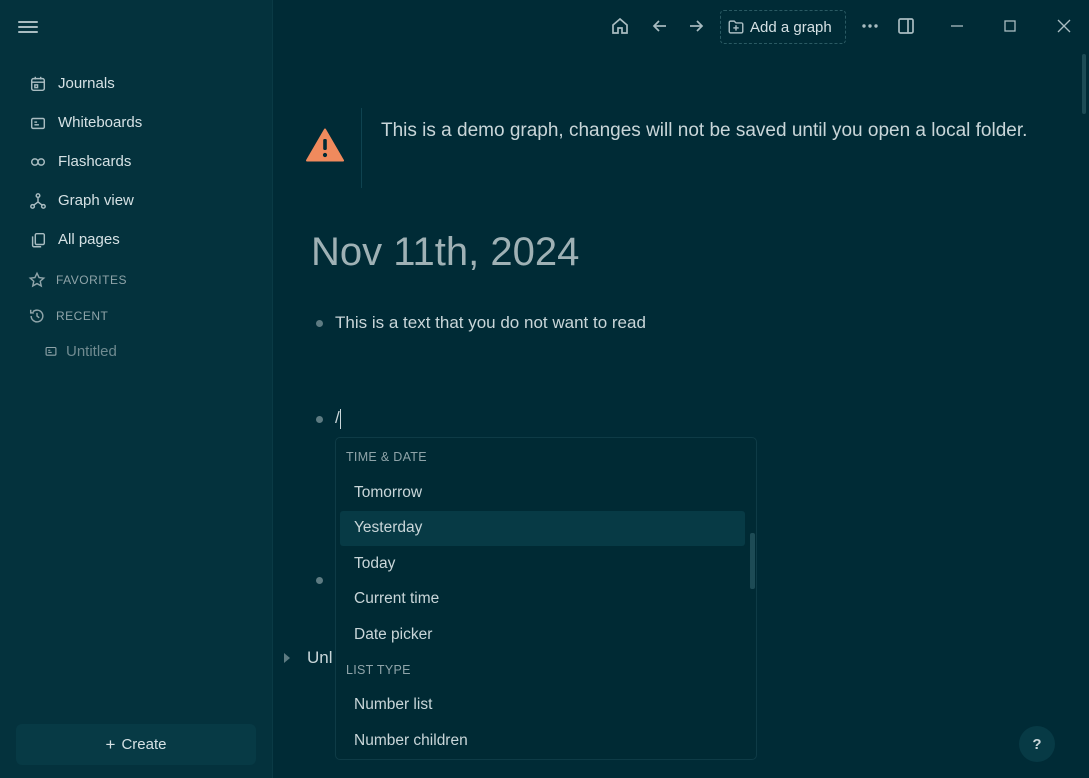 The height and width of the screenshot is (778, 1089). I want to click on help-button: ?, so click(1037, 744).